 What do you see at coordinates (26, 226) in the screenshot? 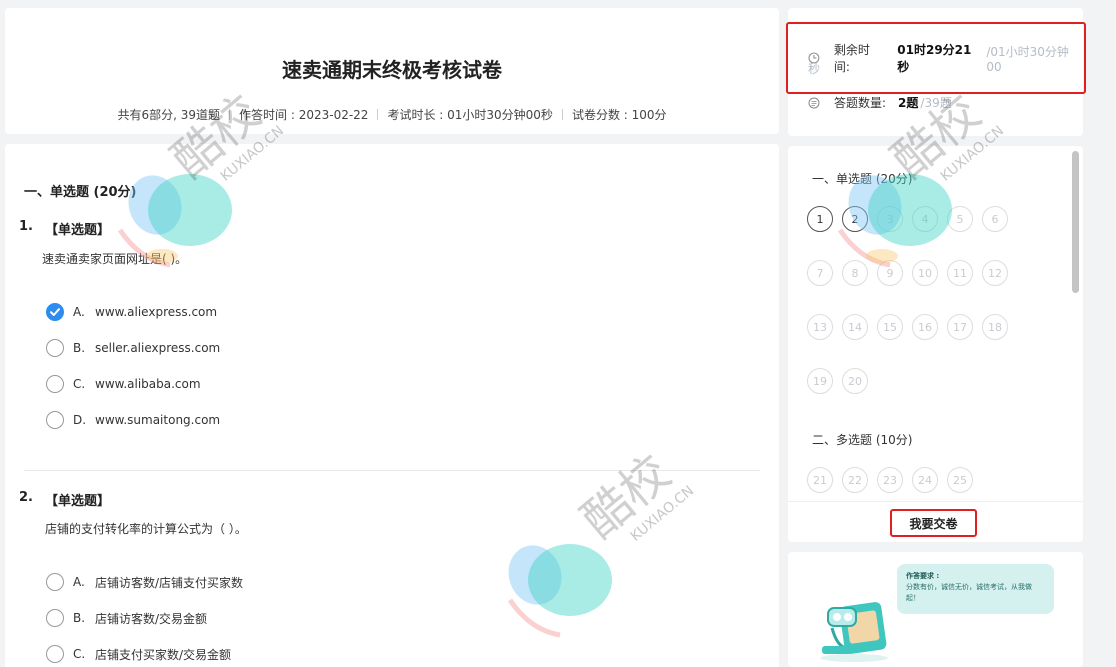
I see `question-number: 1.` at bounding box center [26, 226].